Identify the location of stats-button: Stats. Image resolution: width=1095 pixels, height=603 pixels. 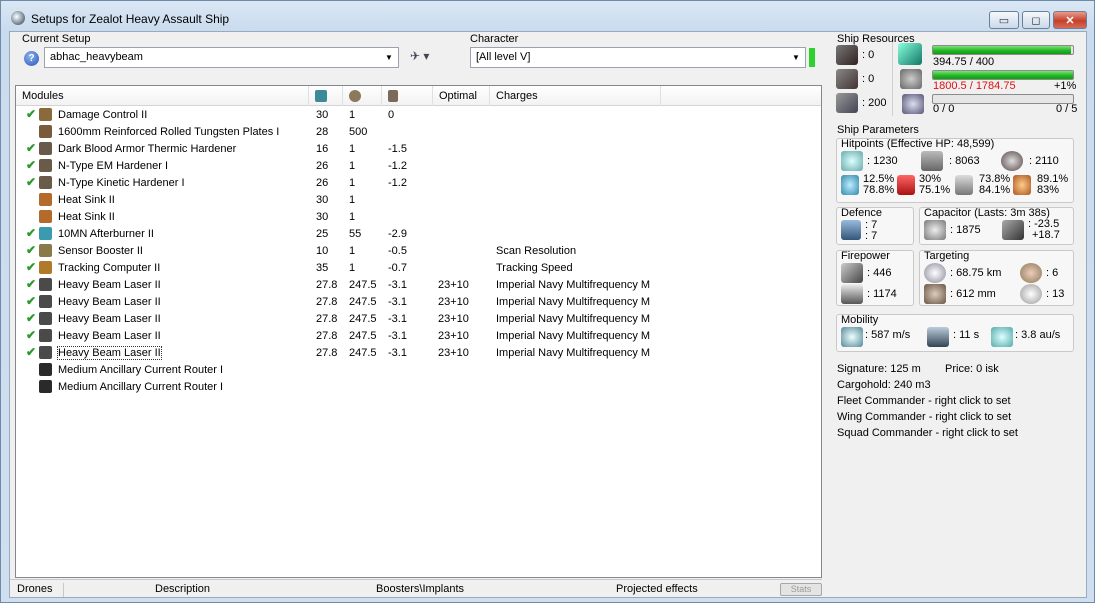
(801, 589).